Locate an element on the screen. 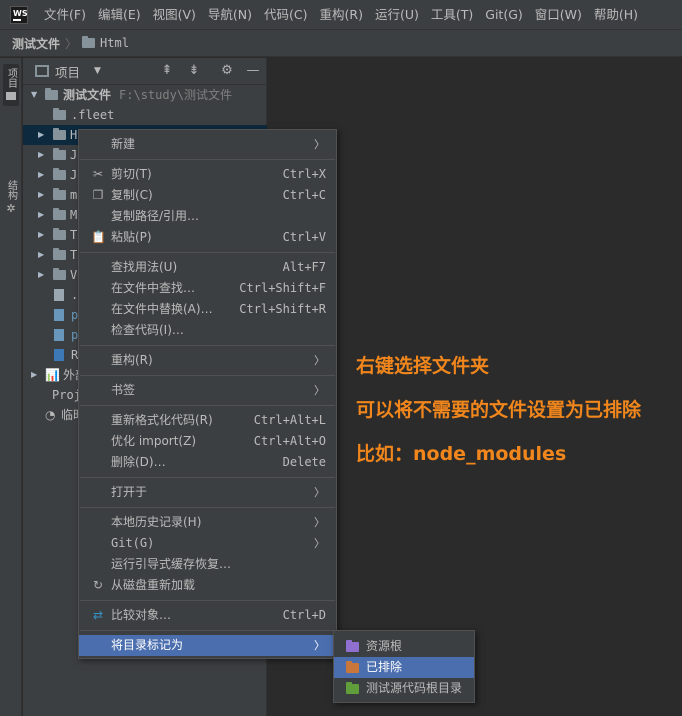 The image size is (682, 716). menu-item-label: 优化 import(Z) is located at coordinates (154, 441).